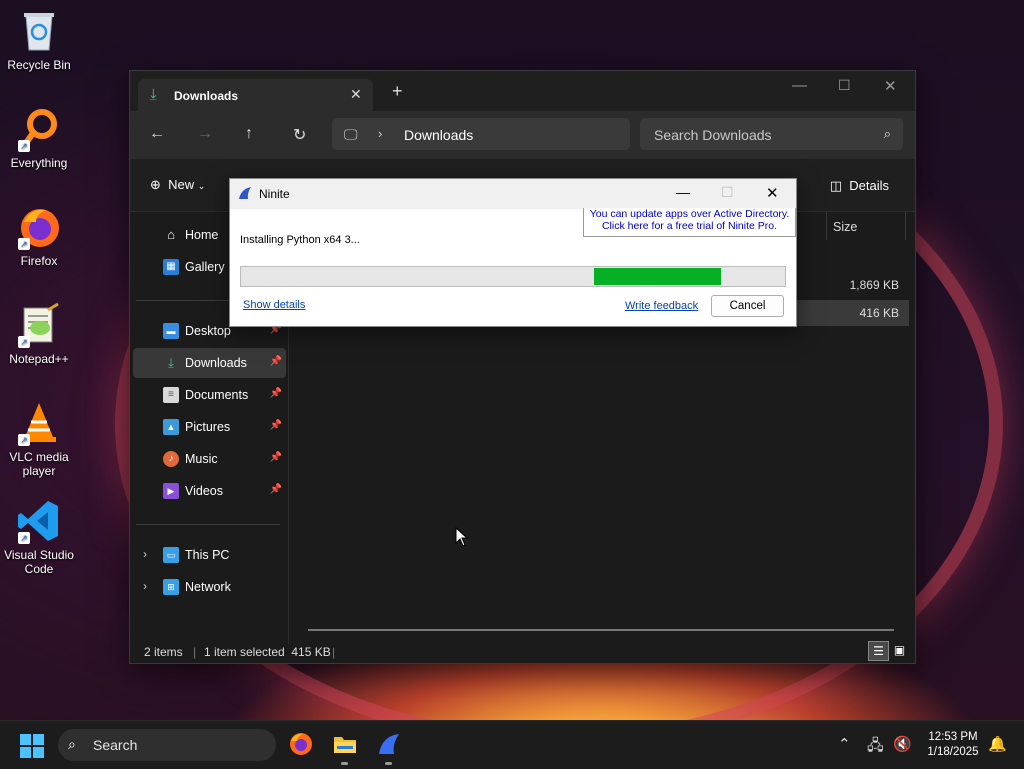 The height and width of the screenshot is (769, 1024). I want to click on desktop-icon-vscode: ↗ Visual Studio Code, so click(39, 537).